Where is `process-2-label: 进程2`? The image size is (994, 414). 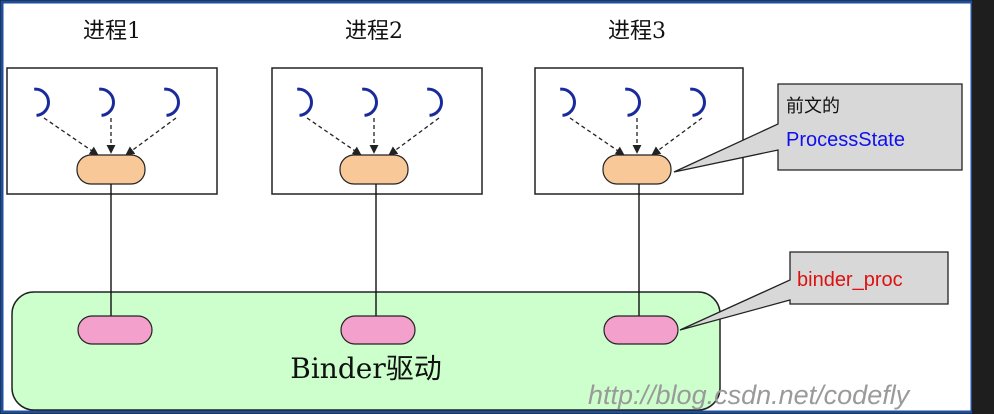
process-2-label: 进程2 is located at coordinates (374, 31).